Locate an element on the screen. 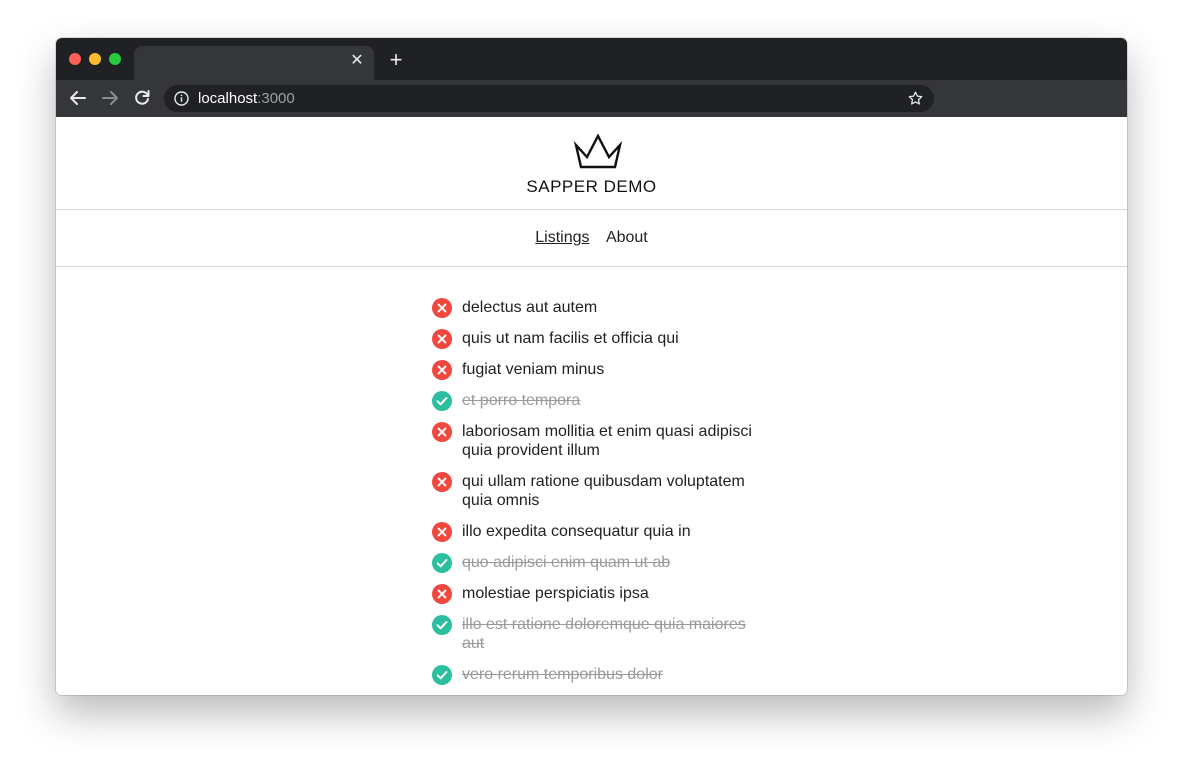 This screenshot has height=769, width=1183. todo-item: delectus aut autem is located at coordinates (612, 308).